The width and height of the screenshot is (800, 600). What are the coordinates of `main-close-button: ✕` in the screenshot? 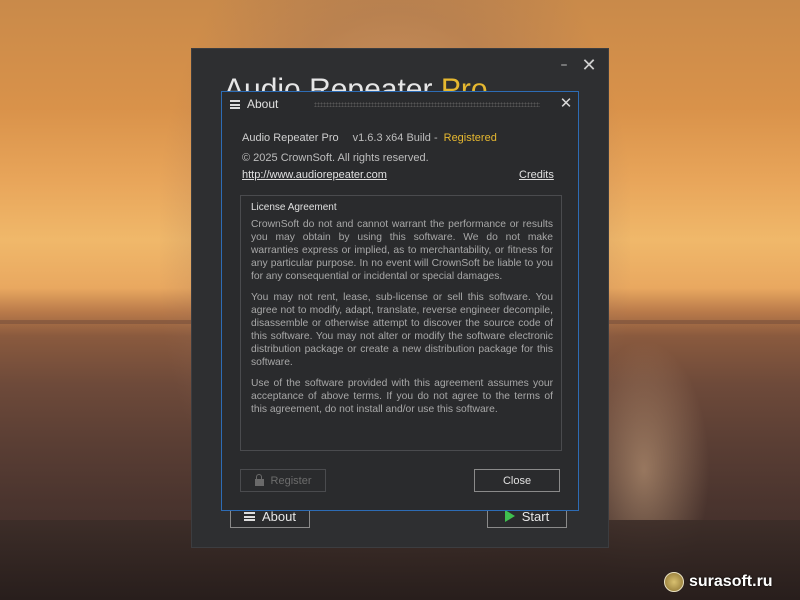 It's located at (589, 66).